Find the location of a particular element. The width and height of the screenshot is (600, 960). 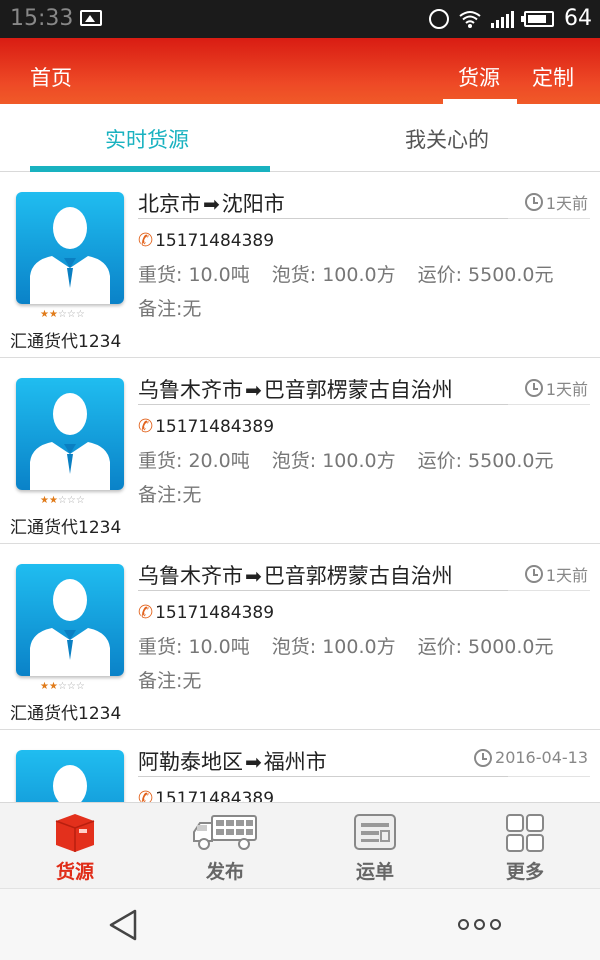

route-from: 北京市 is located at coordinates (169, 204).